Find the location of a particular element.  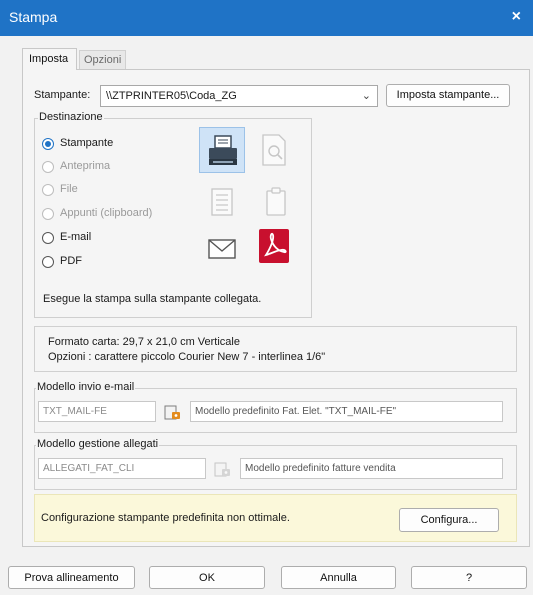

radio-anteprima is located at coordinates (48, 167).